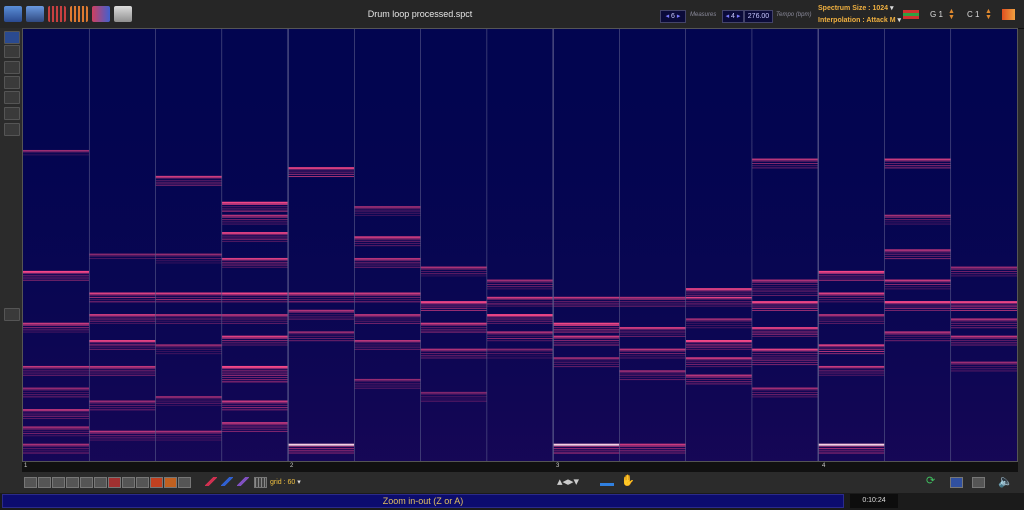 This screenshot has height=510, width=1024. I want to click on view-mode-1-icon, so click(30, 482).